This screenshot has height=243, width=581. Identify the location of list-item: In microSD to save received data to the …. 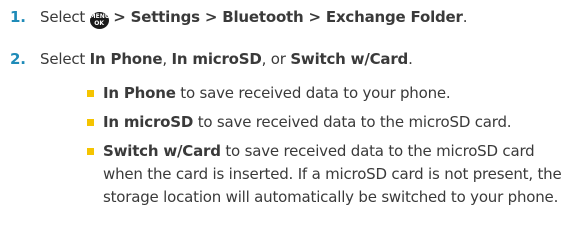
(330, 122).